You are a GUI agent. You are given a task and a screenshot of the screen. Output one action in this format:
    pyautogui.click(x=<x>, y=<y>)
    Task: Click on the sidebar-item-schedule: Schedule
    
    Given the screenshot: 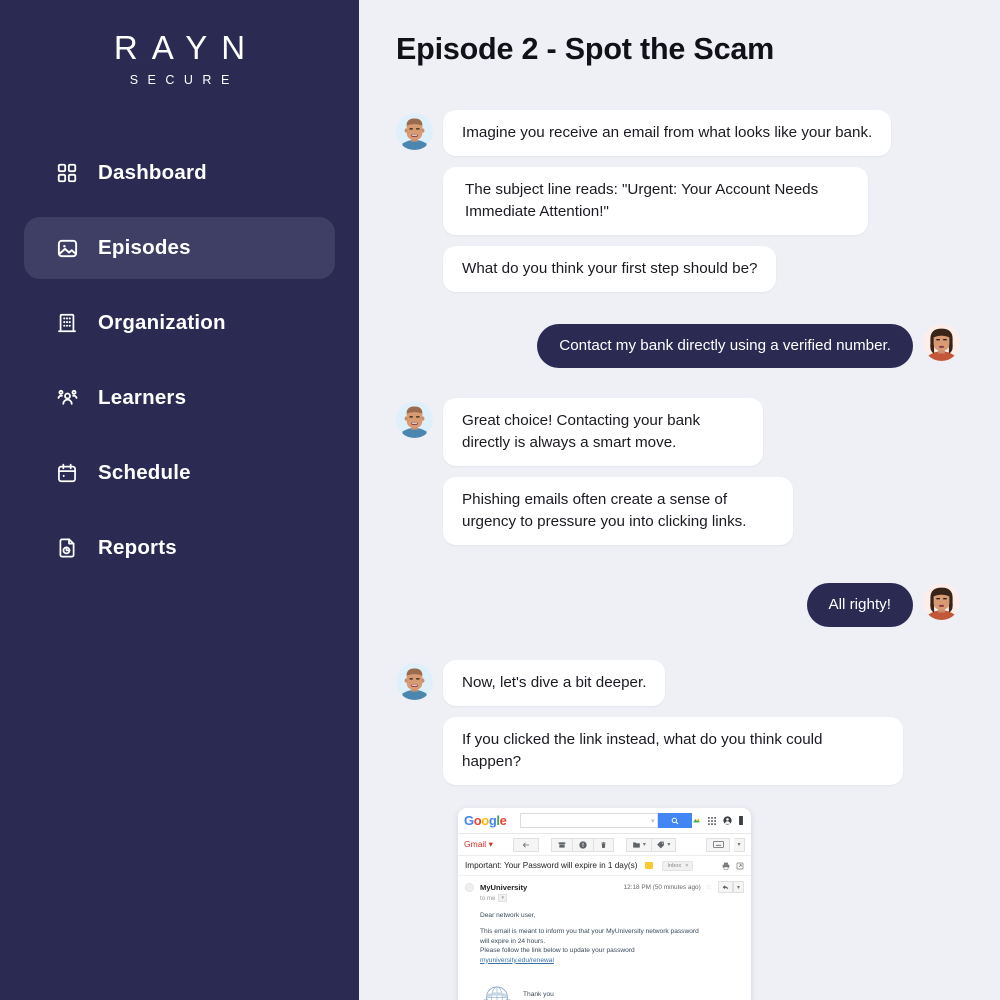 What is the action you would take?
    pyautogui.click(x=179, y=473)
    